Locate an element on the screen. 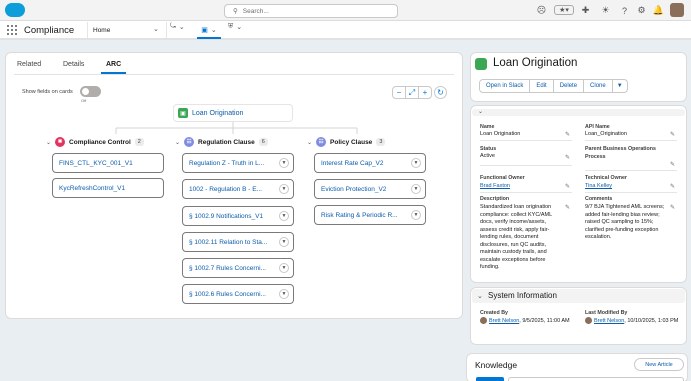 This screenshot has height=381, width=691. node-label: Eviction Protection_V2 is located at coordinates (354, 189).